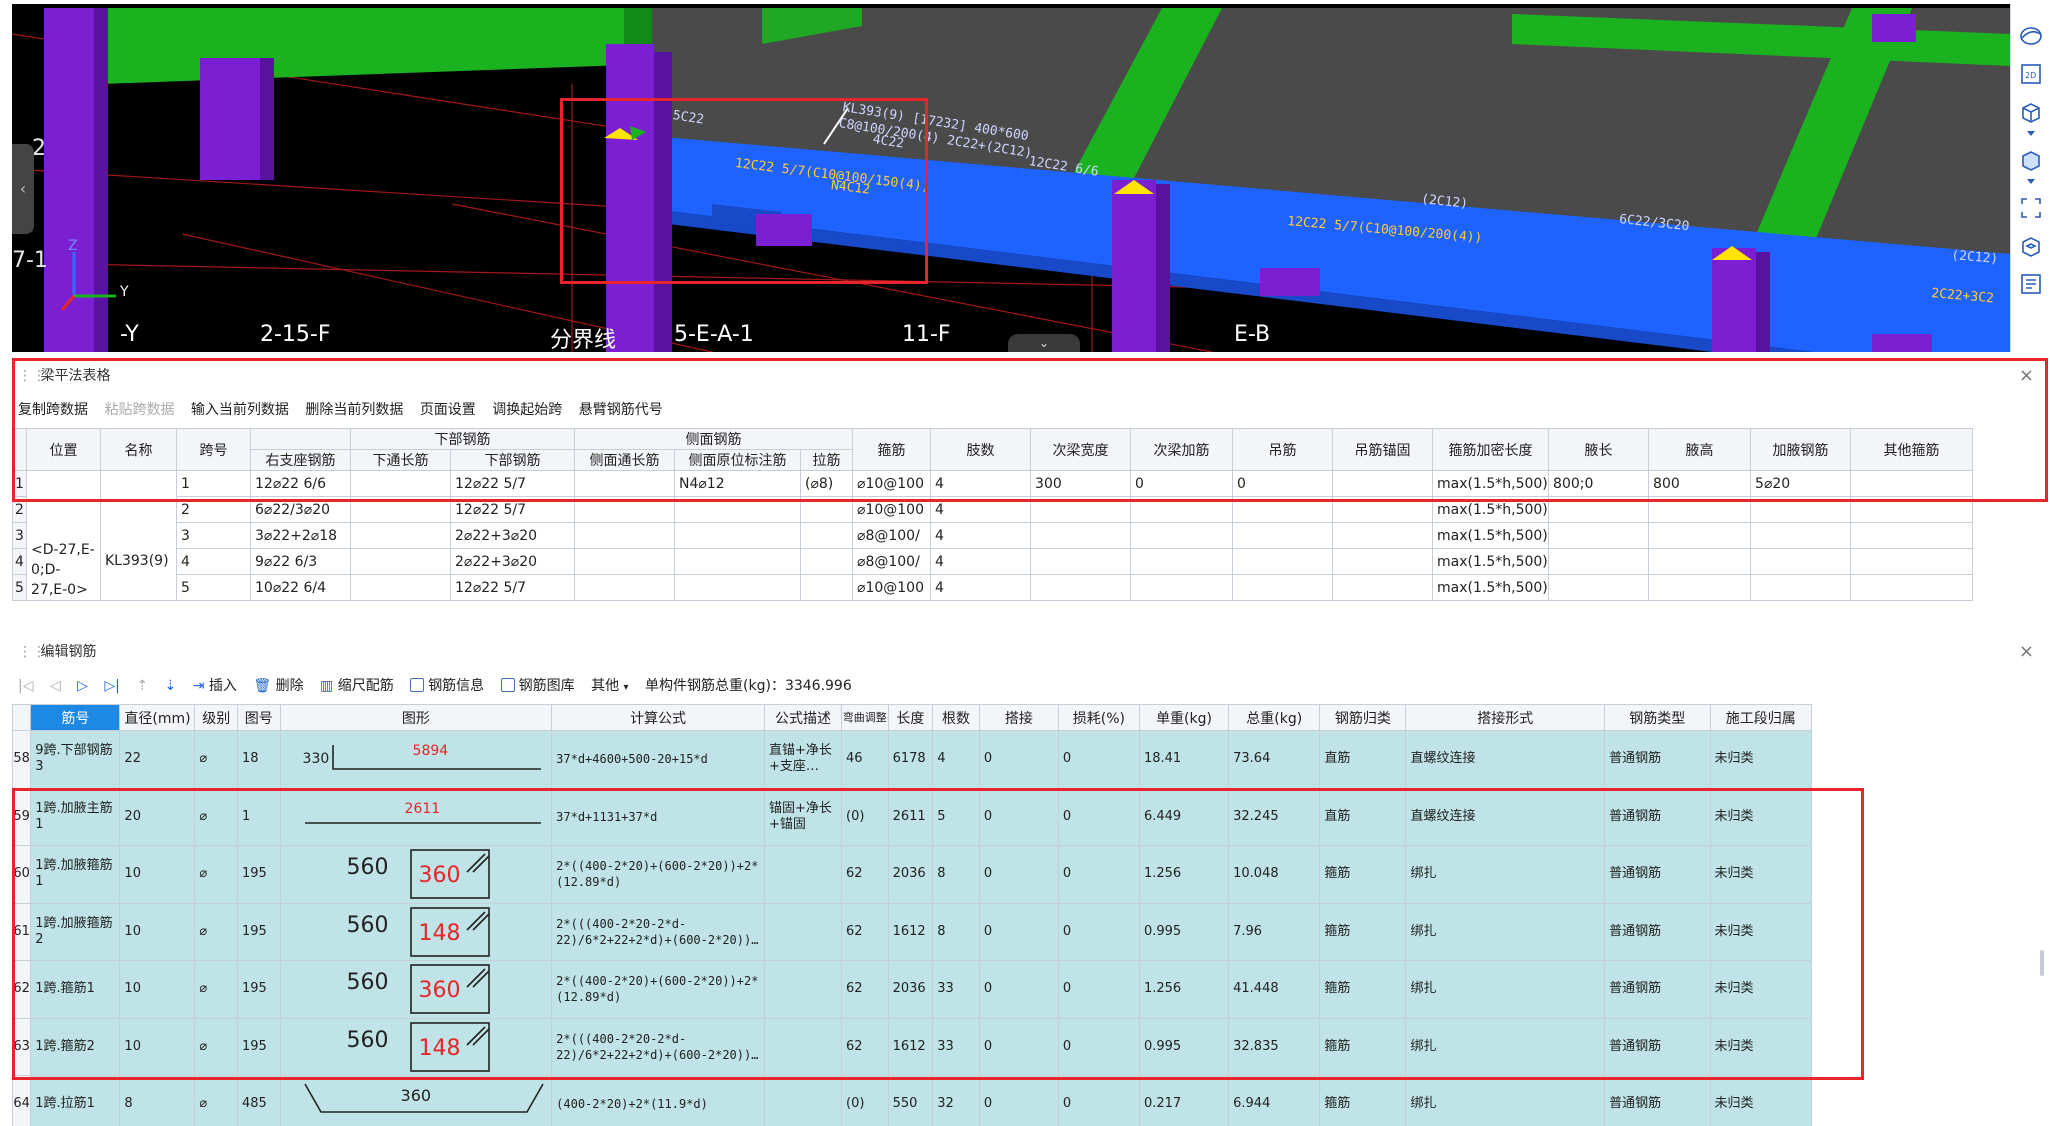 This screenshot has width=2050, height=1126. What do you see at coordinates (354, 410) in the screenshot?
I see `delete-column-button: 删除当前列数据` at bounding box center [354, 410].